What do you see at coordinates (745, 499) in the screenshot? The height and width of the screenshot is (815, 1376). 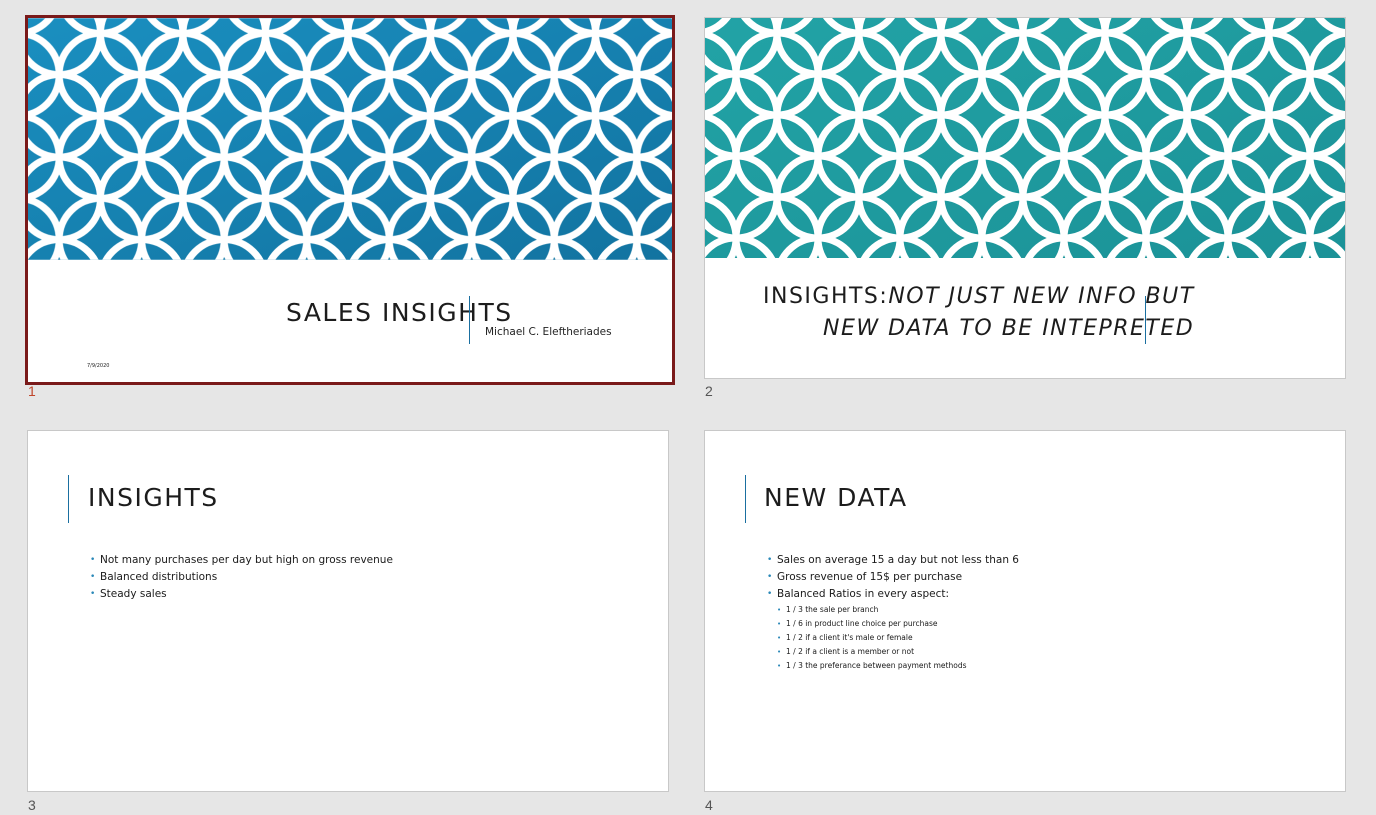 I see `slide-4-accent-bar` at bounding box center [745, 499].